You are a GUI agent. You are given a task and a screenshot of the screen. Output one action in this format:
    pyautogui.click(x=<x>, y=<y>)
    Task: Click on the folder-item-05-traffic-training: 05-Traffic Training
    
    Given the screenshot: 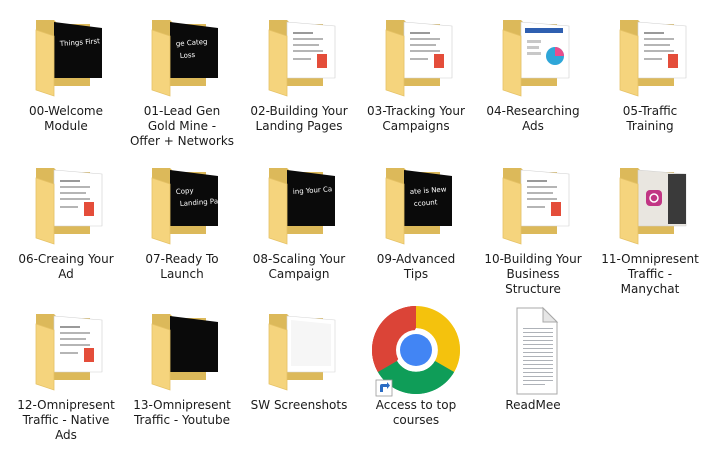 What is the action you would take?
    pyautogui.click(x=650, y=84)
    